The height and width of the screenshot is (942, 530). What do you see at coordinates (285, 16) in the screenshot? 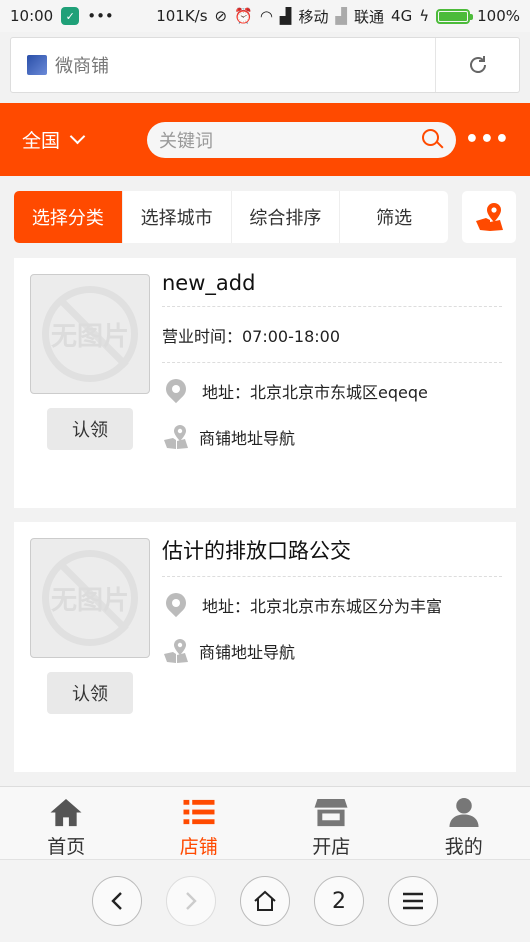
I see `signal-icon: ▟` at bounding box center [285, 16].